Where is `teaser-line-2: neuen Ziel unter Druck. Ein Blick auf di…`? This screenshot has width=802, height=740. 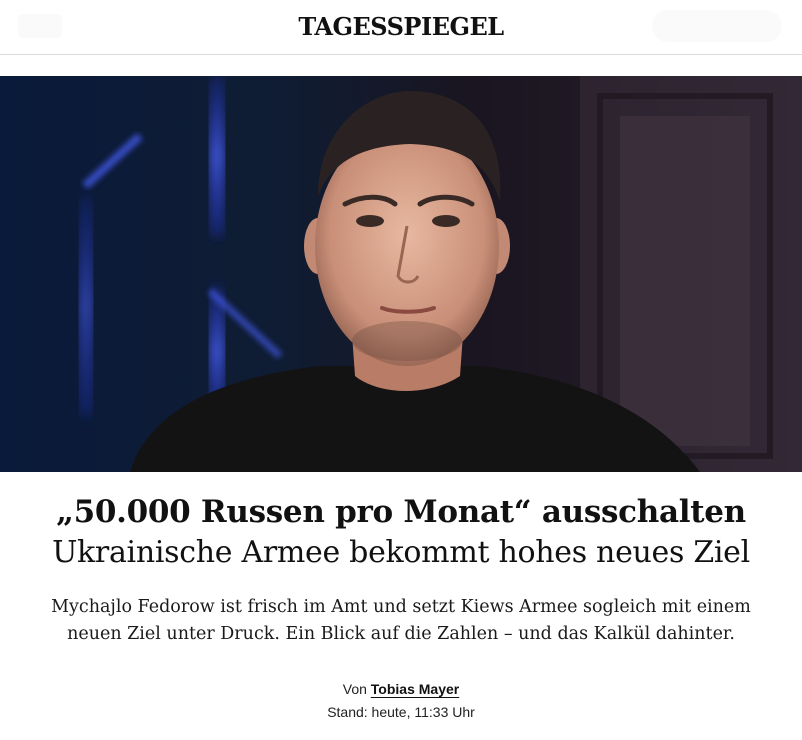
teaser-line-2: neuen Ziel unter Druck. Ein Blick auf di… is located at coordinates (401, 634).